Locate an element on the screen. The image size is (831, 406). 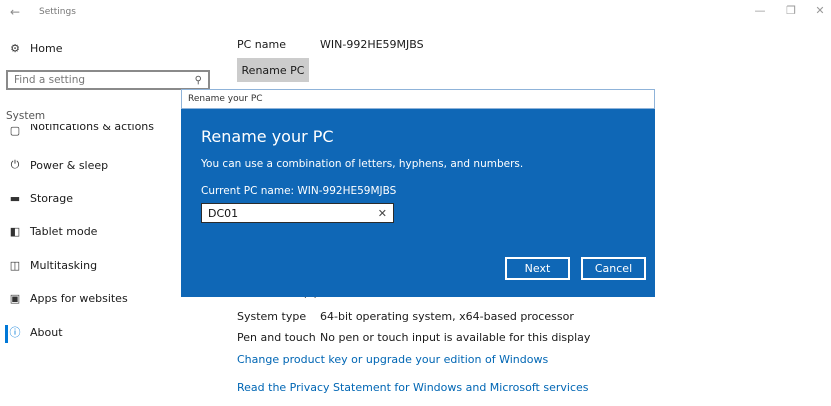
sidebar-item-storage: ▬ Storage is located at coordinates (85, 198).